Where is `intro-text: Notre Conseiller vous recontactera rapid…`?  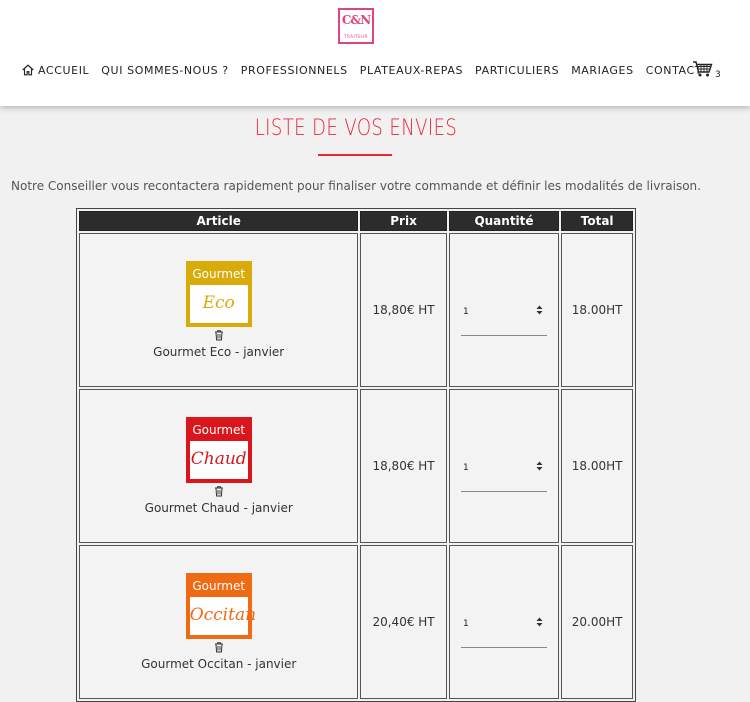 intro-text: Notre Conseiller vous recontactera rapid… is located at coordinates (356, 186).